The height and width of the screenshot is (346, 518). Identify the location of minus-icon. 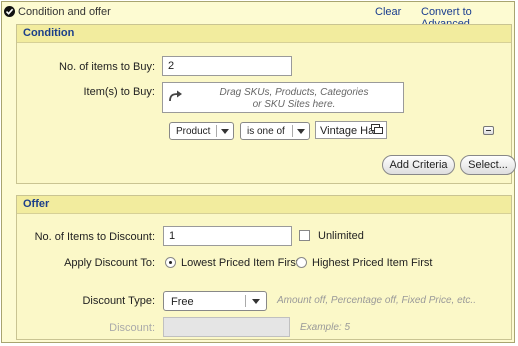
(488, 130).